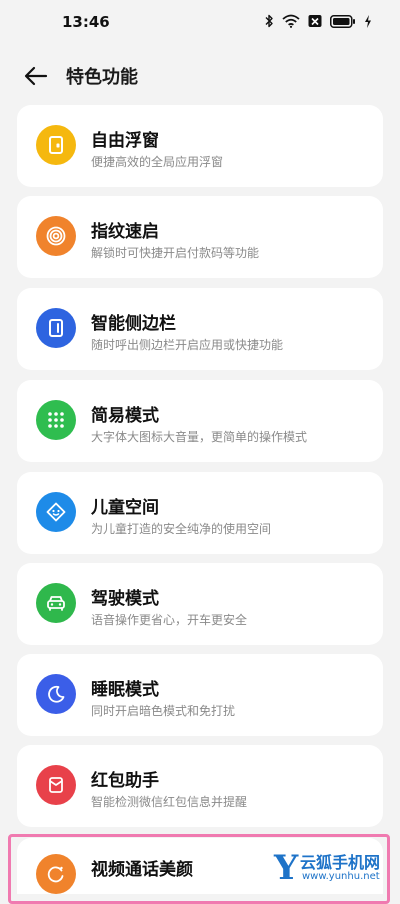 This screenshot has height=904, width=400. What do you see at coordinates (125, 141) in the screenshot?
I see `feature-title: 自由浮窗` at bounding box center [125, 141].